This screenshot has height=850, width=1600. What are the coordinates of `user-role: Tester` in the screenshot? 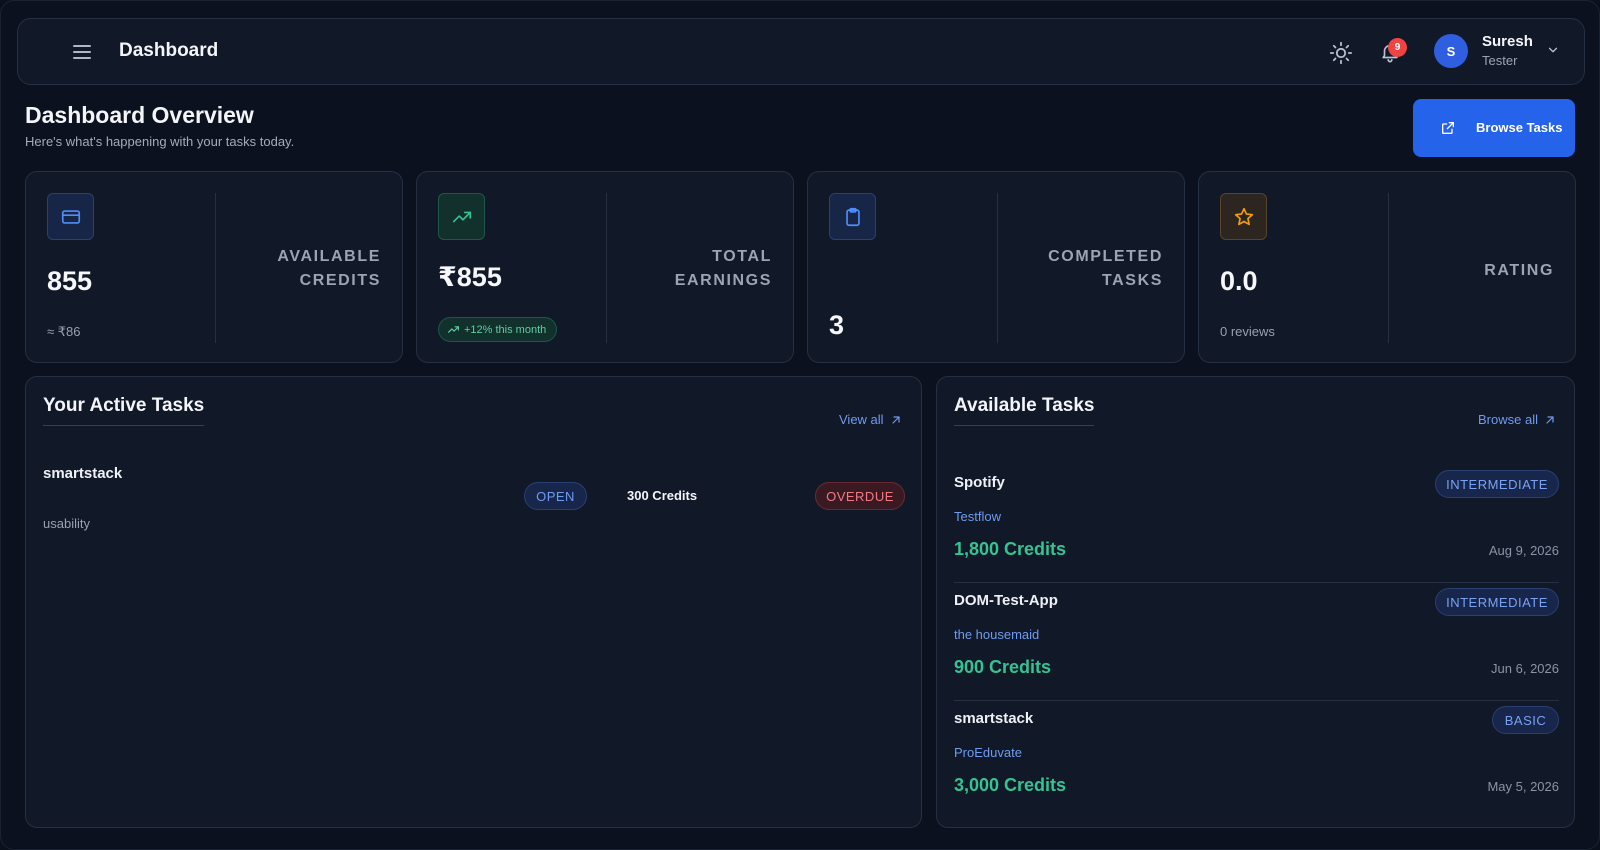 It's located at (1500, 60).